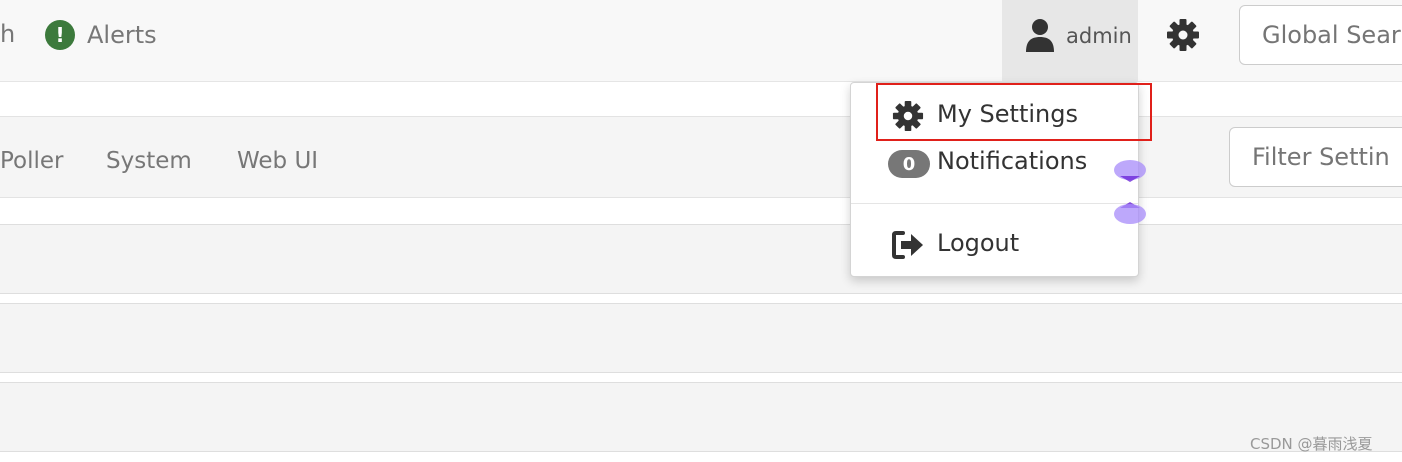  I want to click on filter-settings-input, so click(1315, 157).